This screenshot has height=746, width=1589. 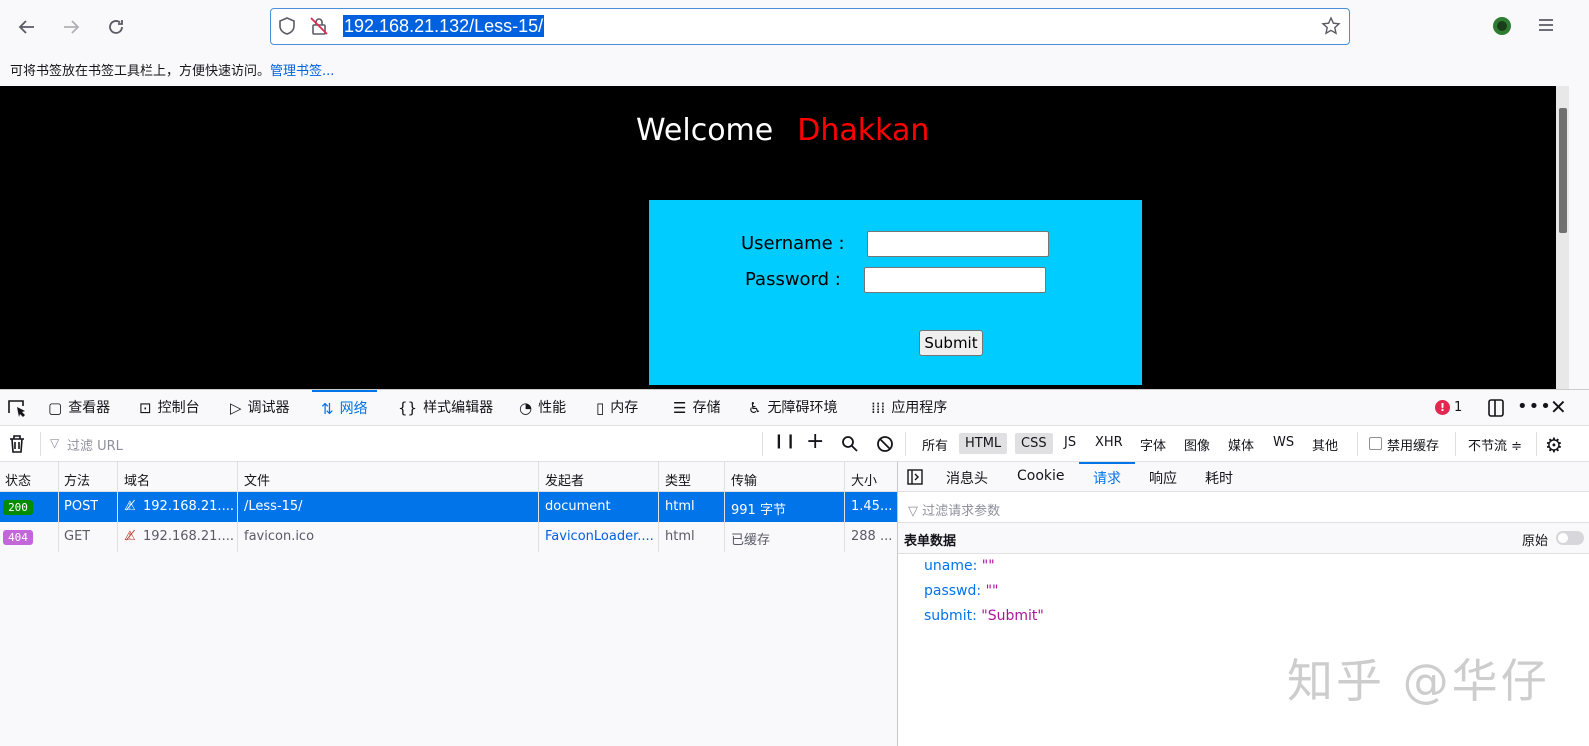 I want to click on tab-accessibility: ♿ 无障碍环境, so click(x=792, y=408).